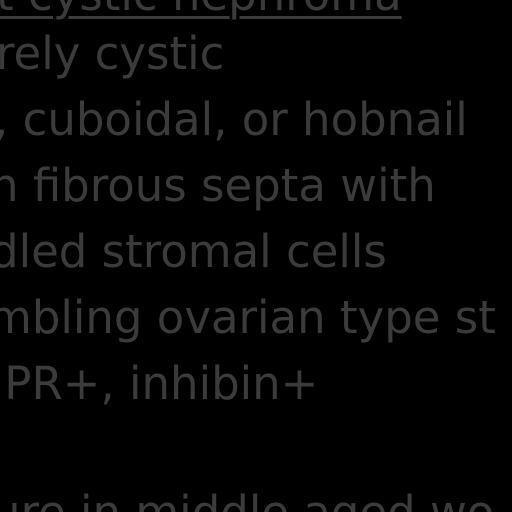 The image size is (512, 512). What do you see at coordinates (193, 251) in the screenshot?
I see `text-line: dled stromal cells` at bounding box center [193, 251].